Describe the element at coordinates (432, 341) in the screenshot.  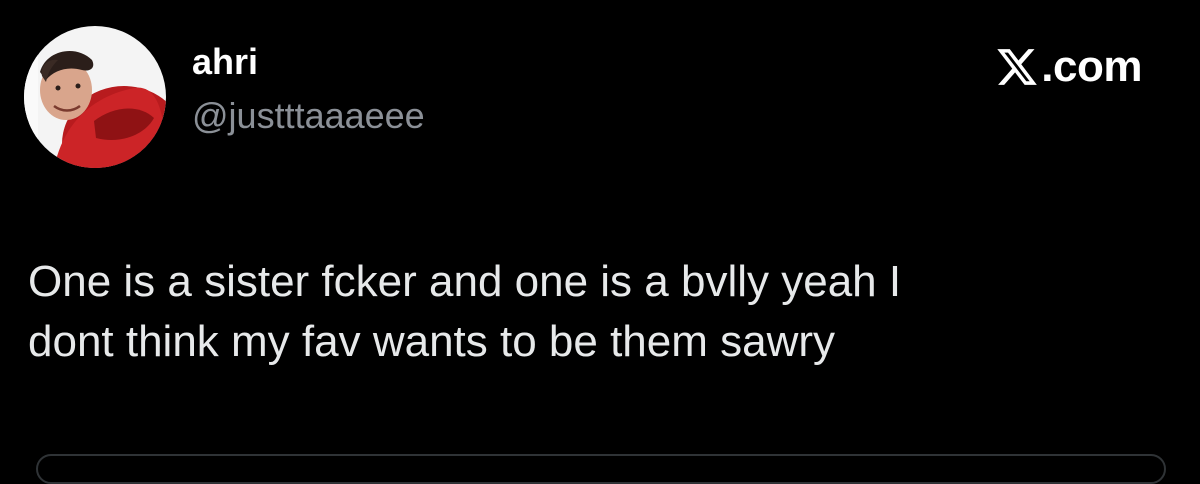
I see `tweet-text-line: dont think my fav wants to be them sawry` at that location.